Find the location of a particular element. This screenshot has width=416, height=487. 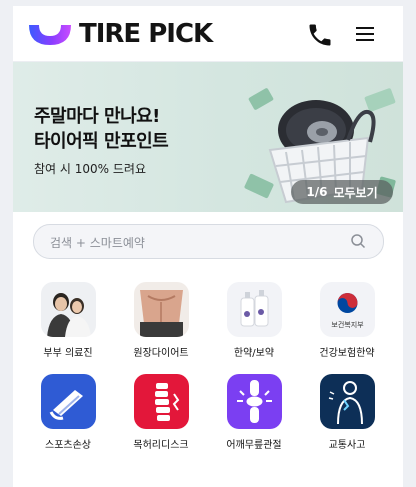

category-couple-doctors: 부부 의료진 is located at coordinates (68, 320).